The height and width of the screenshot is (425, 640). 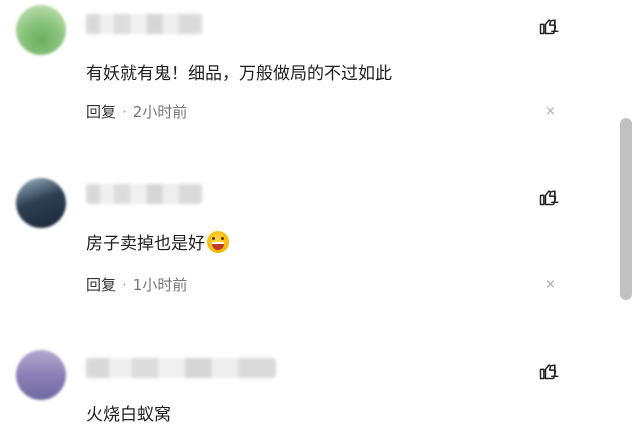 What do you see at coordinates (145, 244) in the screenshot?
I see `comment-text-content: 房子卖掉也是好` at bounding box center [145, 244].